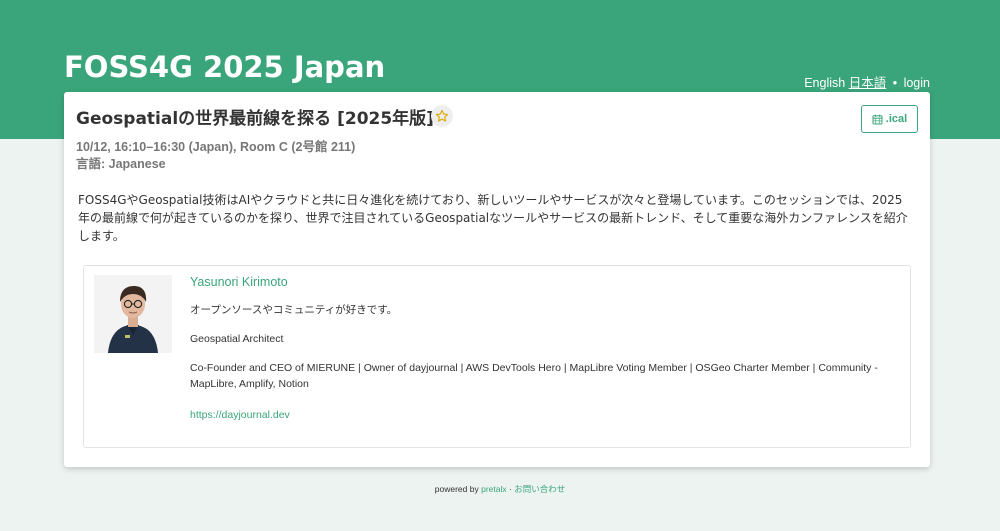 The image size is (1000, 531). I want to click on speaker-photo, so click(133, 314).